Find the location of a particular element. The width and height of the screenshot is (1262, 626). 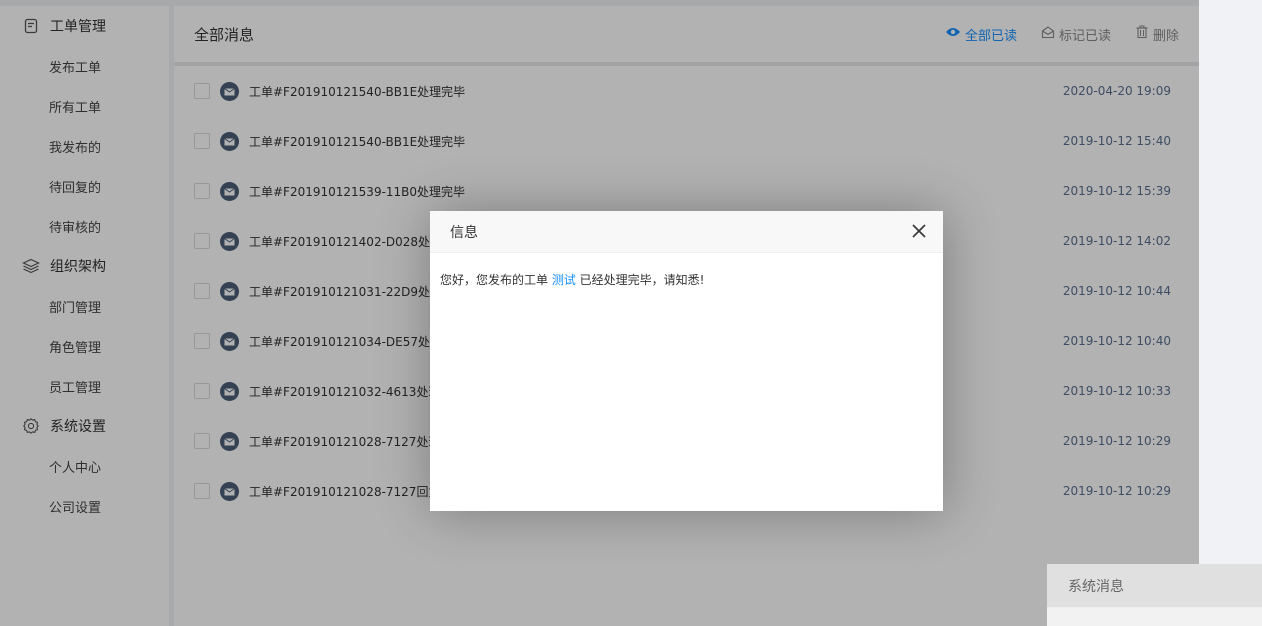

dialog-text-before: 您好，您发布的工单 is located at coordinates (496, 280).